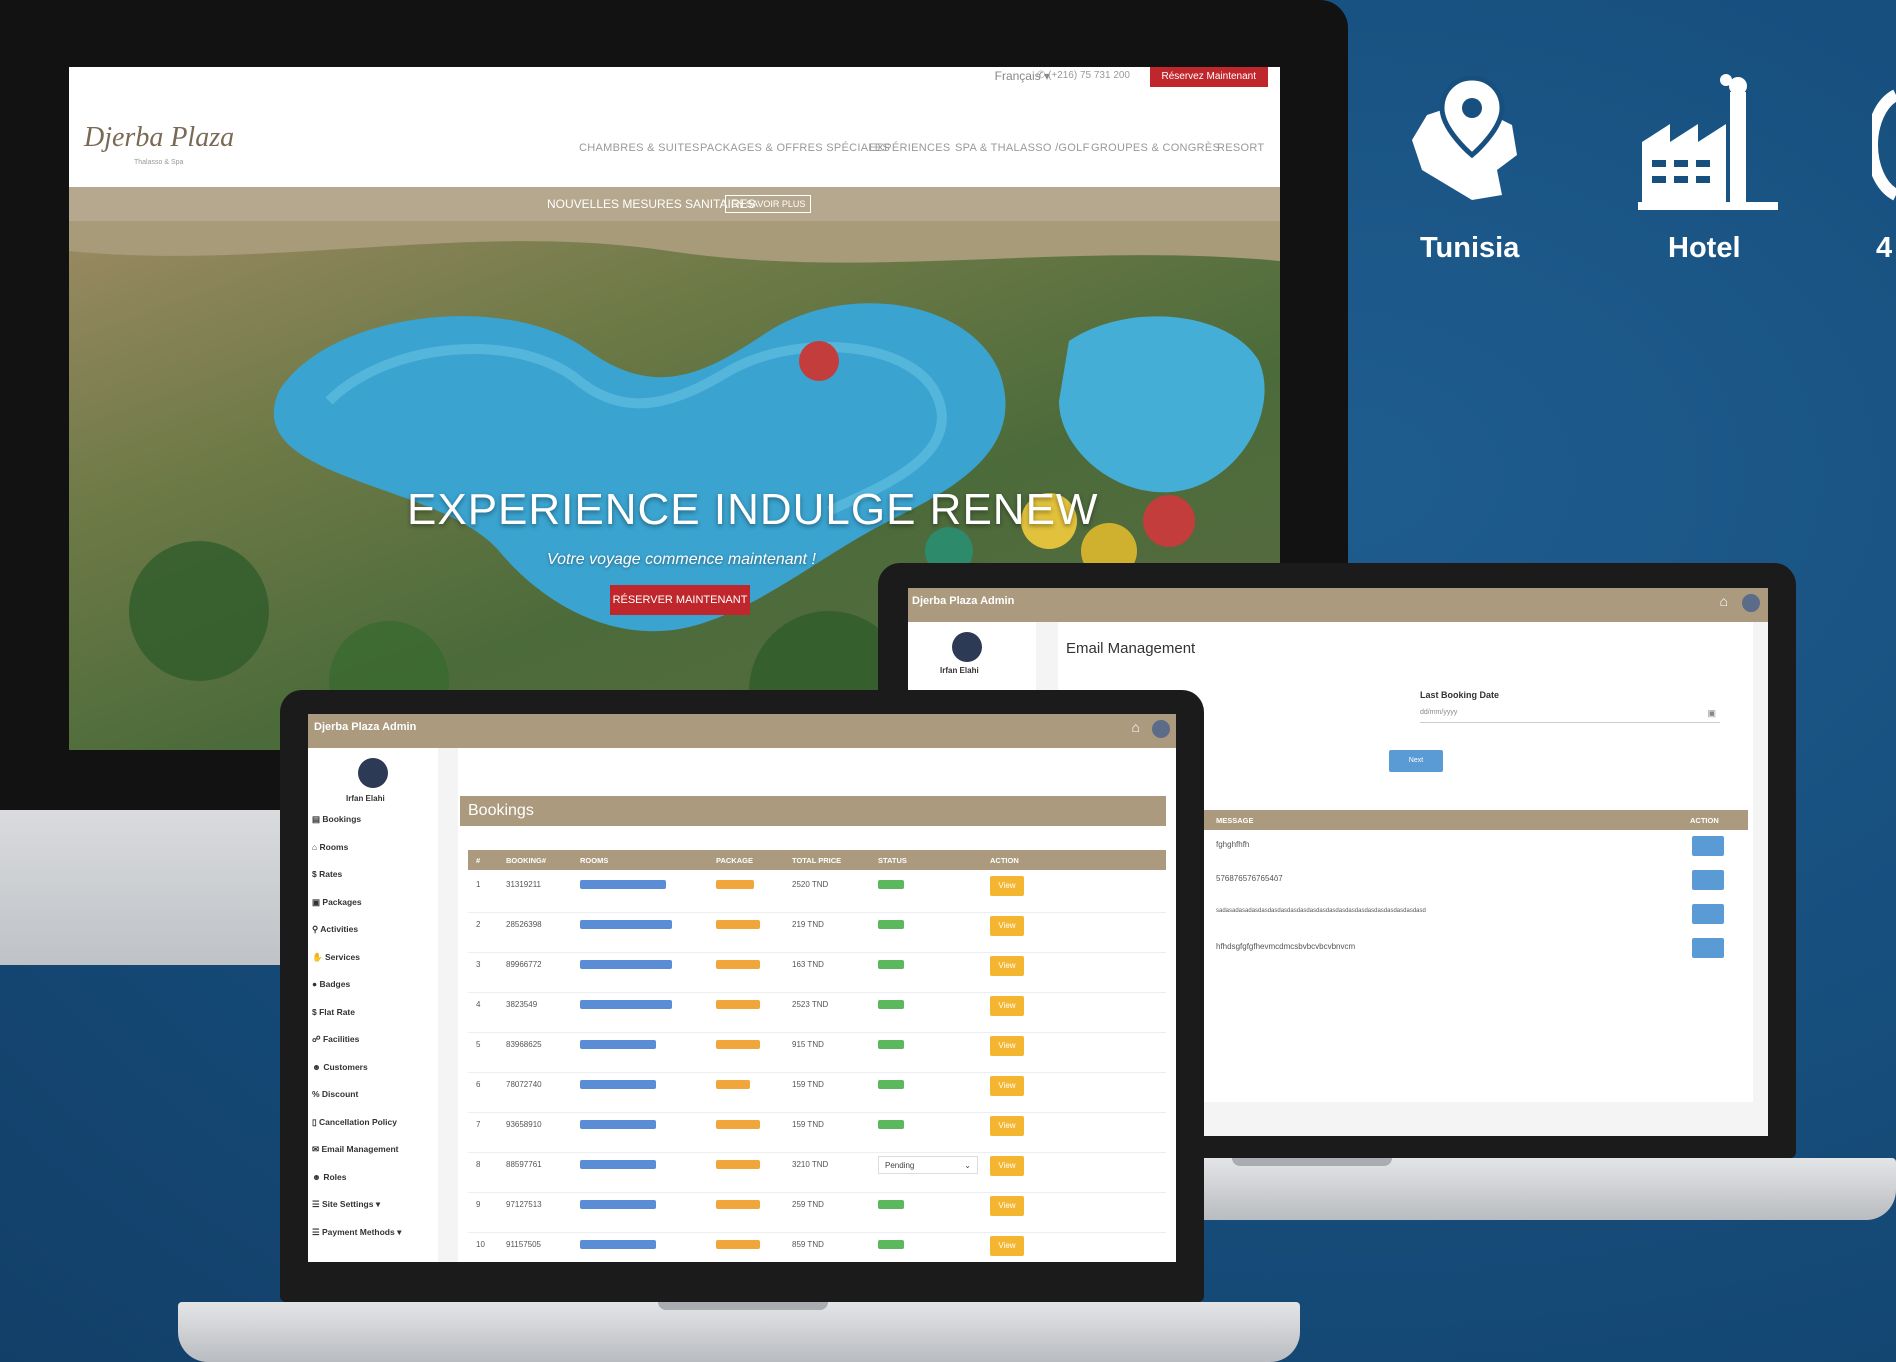  Describe the element at coordinates (910, 148) in the screenshot. I see `nav-experiences: EXPÉRIENCES` at that location.